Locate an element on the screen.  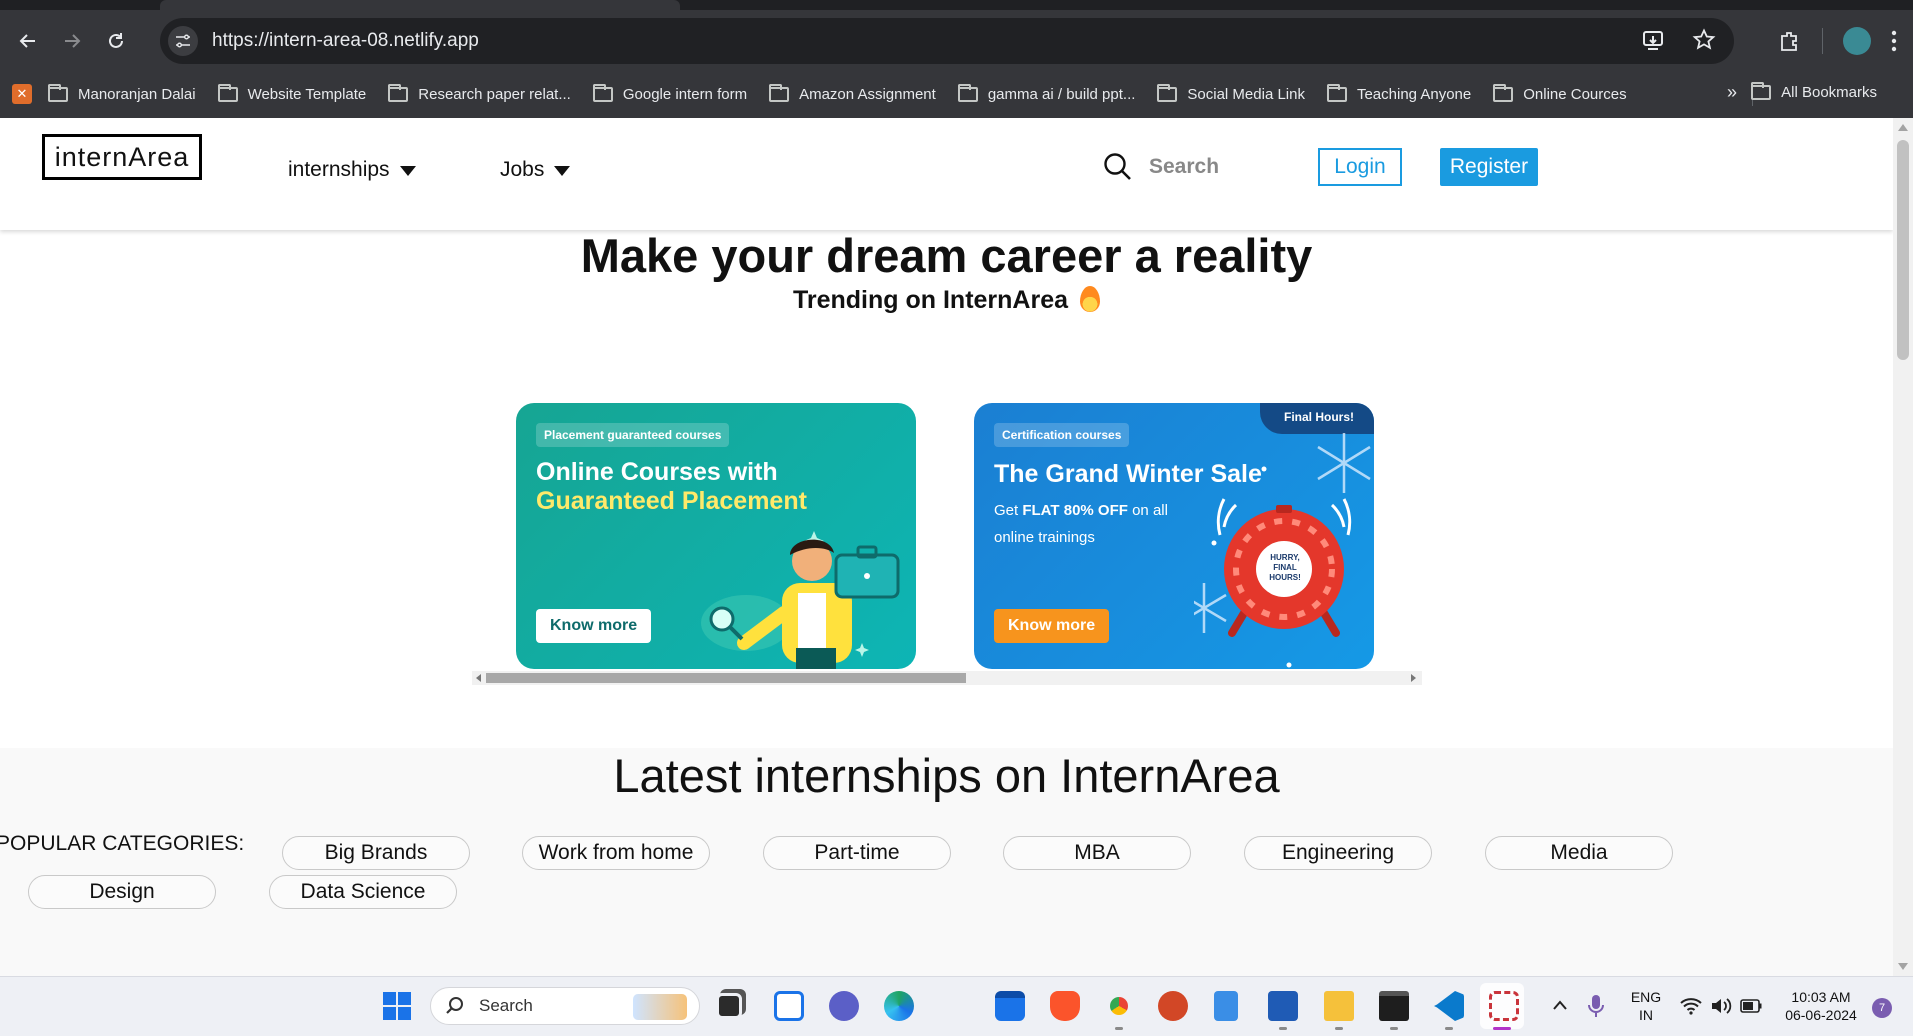
student-illustration is located at coordinates (800, 600).